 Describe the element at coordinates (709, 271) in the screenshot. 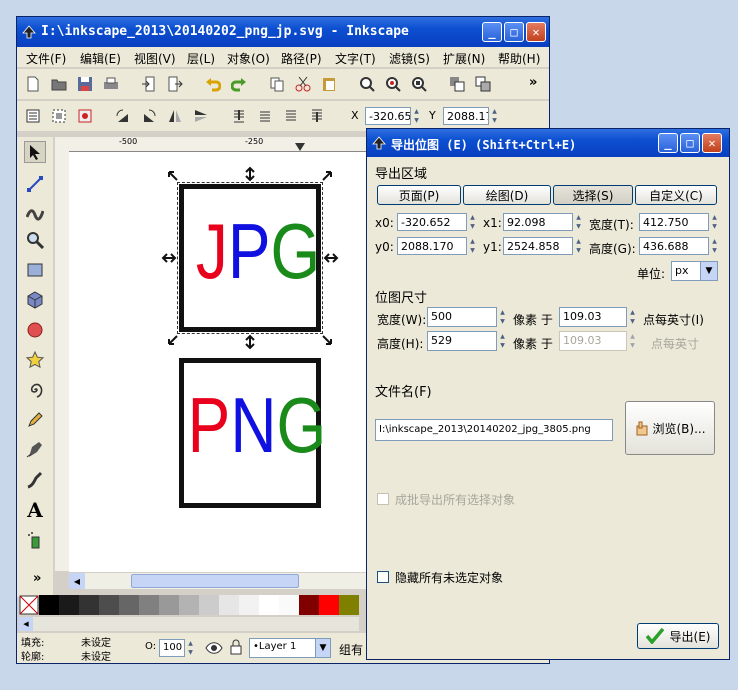

I see `units-dropdown-arrow-icon: ▼` at that location.